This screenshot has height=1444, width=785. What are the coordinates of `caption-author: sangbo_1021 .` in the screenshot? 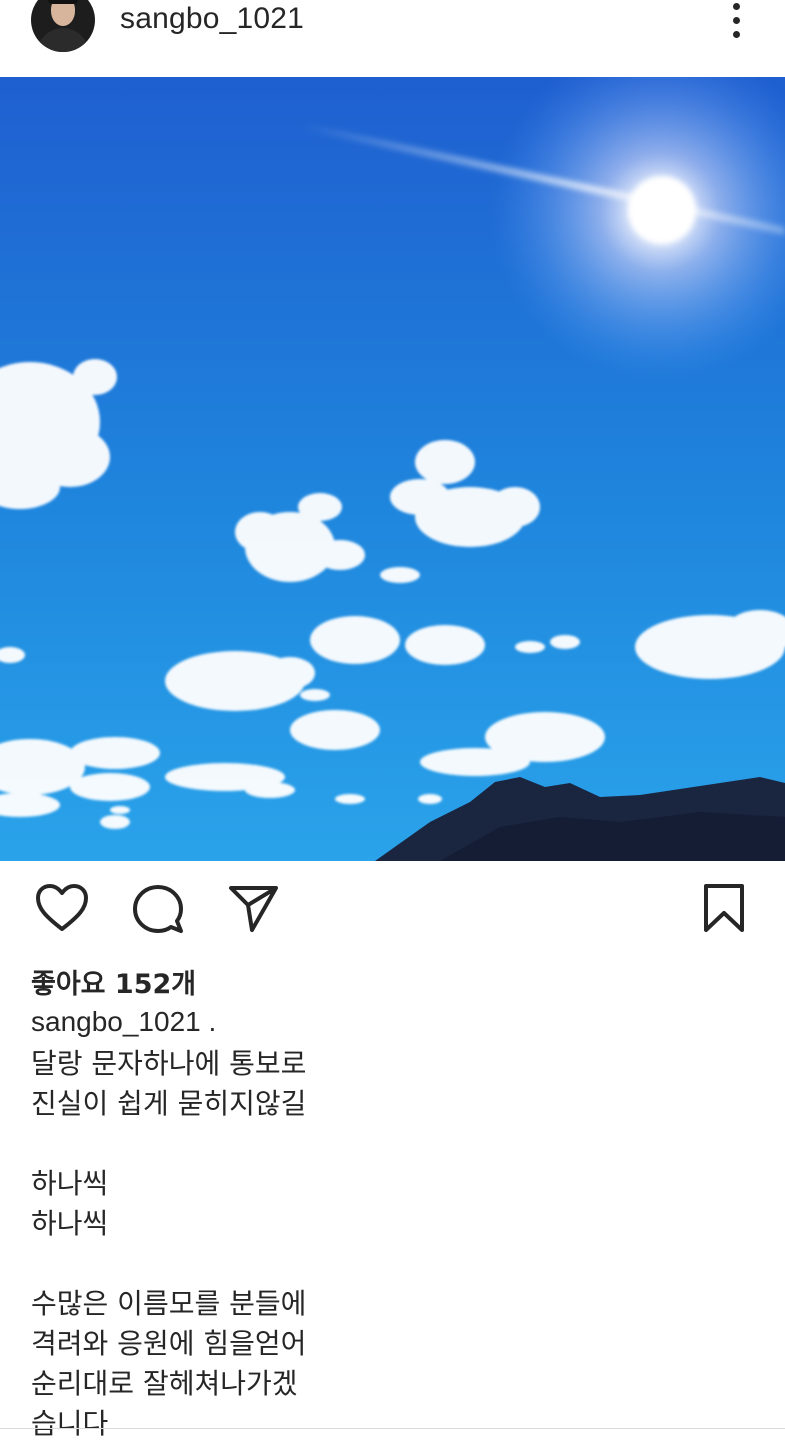 It's located at (123, 1022).